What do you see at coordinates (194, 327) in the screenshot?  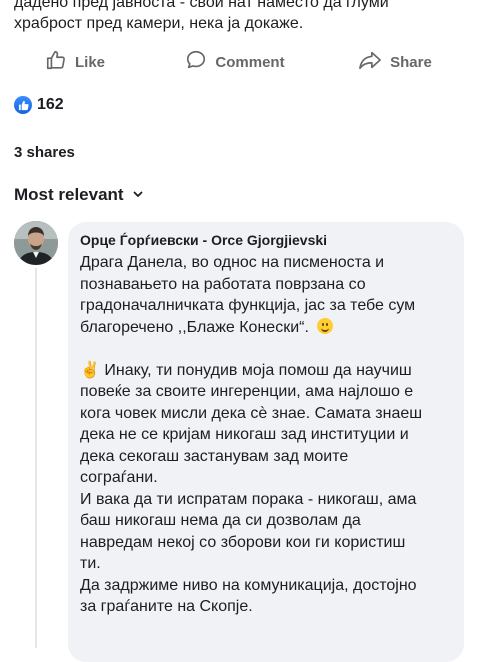 I see `comment-line-text: благоречено ,,Блаже Конески“.` at bounding box center [194, 327].